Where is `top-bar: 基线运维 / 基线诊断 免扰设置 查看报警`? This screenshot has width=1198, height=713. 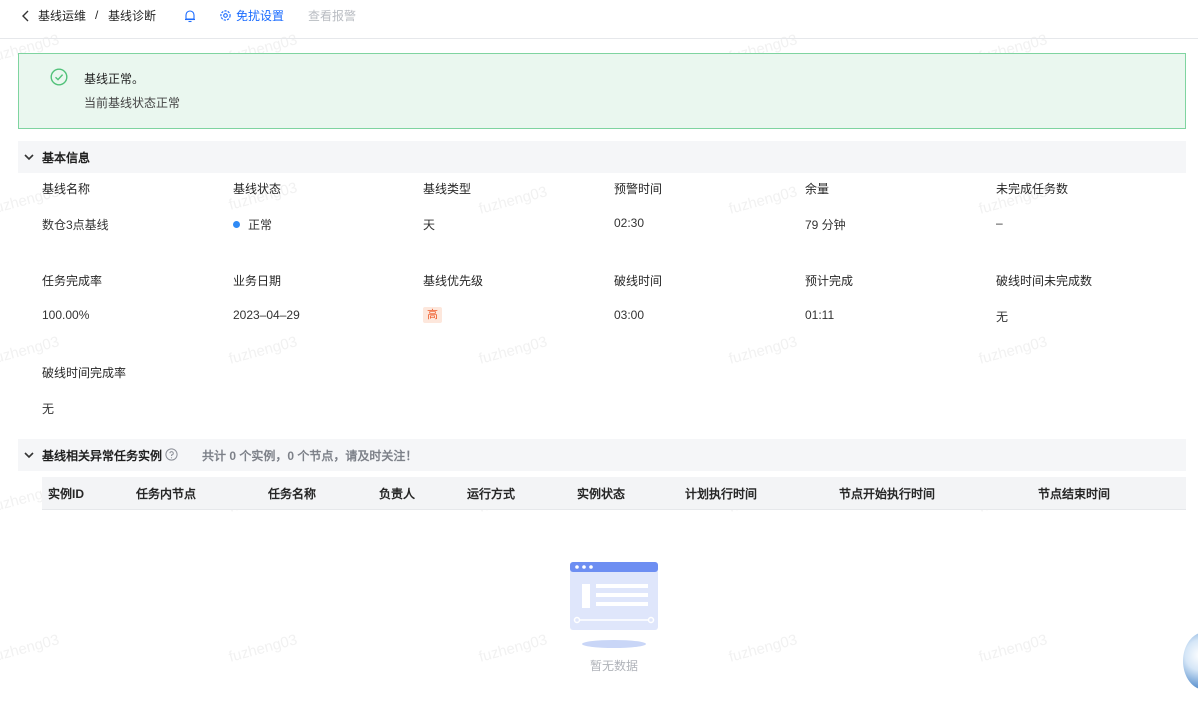
top-bar: 基线运维 / 基线诊断 免扰设置 查看报警 is located at coordinates (599, 19).